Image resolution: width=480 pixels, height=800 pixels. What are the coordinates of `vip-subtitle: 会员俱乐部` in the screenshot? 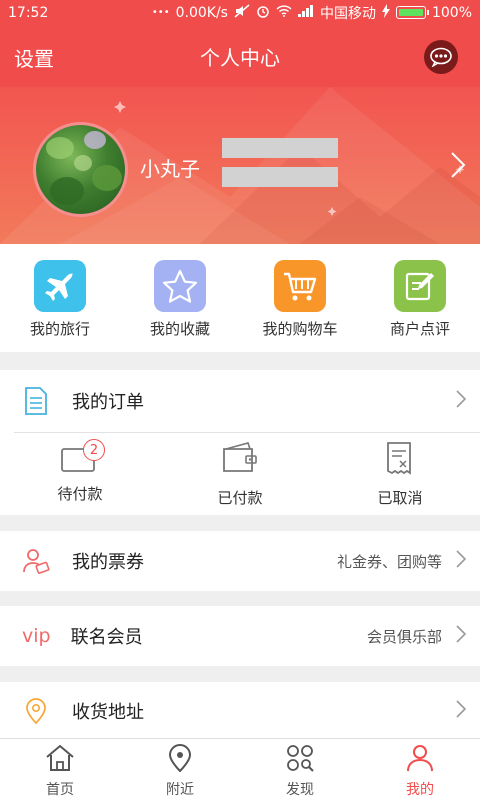 It's located at (404, 636).